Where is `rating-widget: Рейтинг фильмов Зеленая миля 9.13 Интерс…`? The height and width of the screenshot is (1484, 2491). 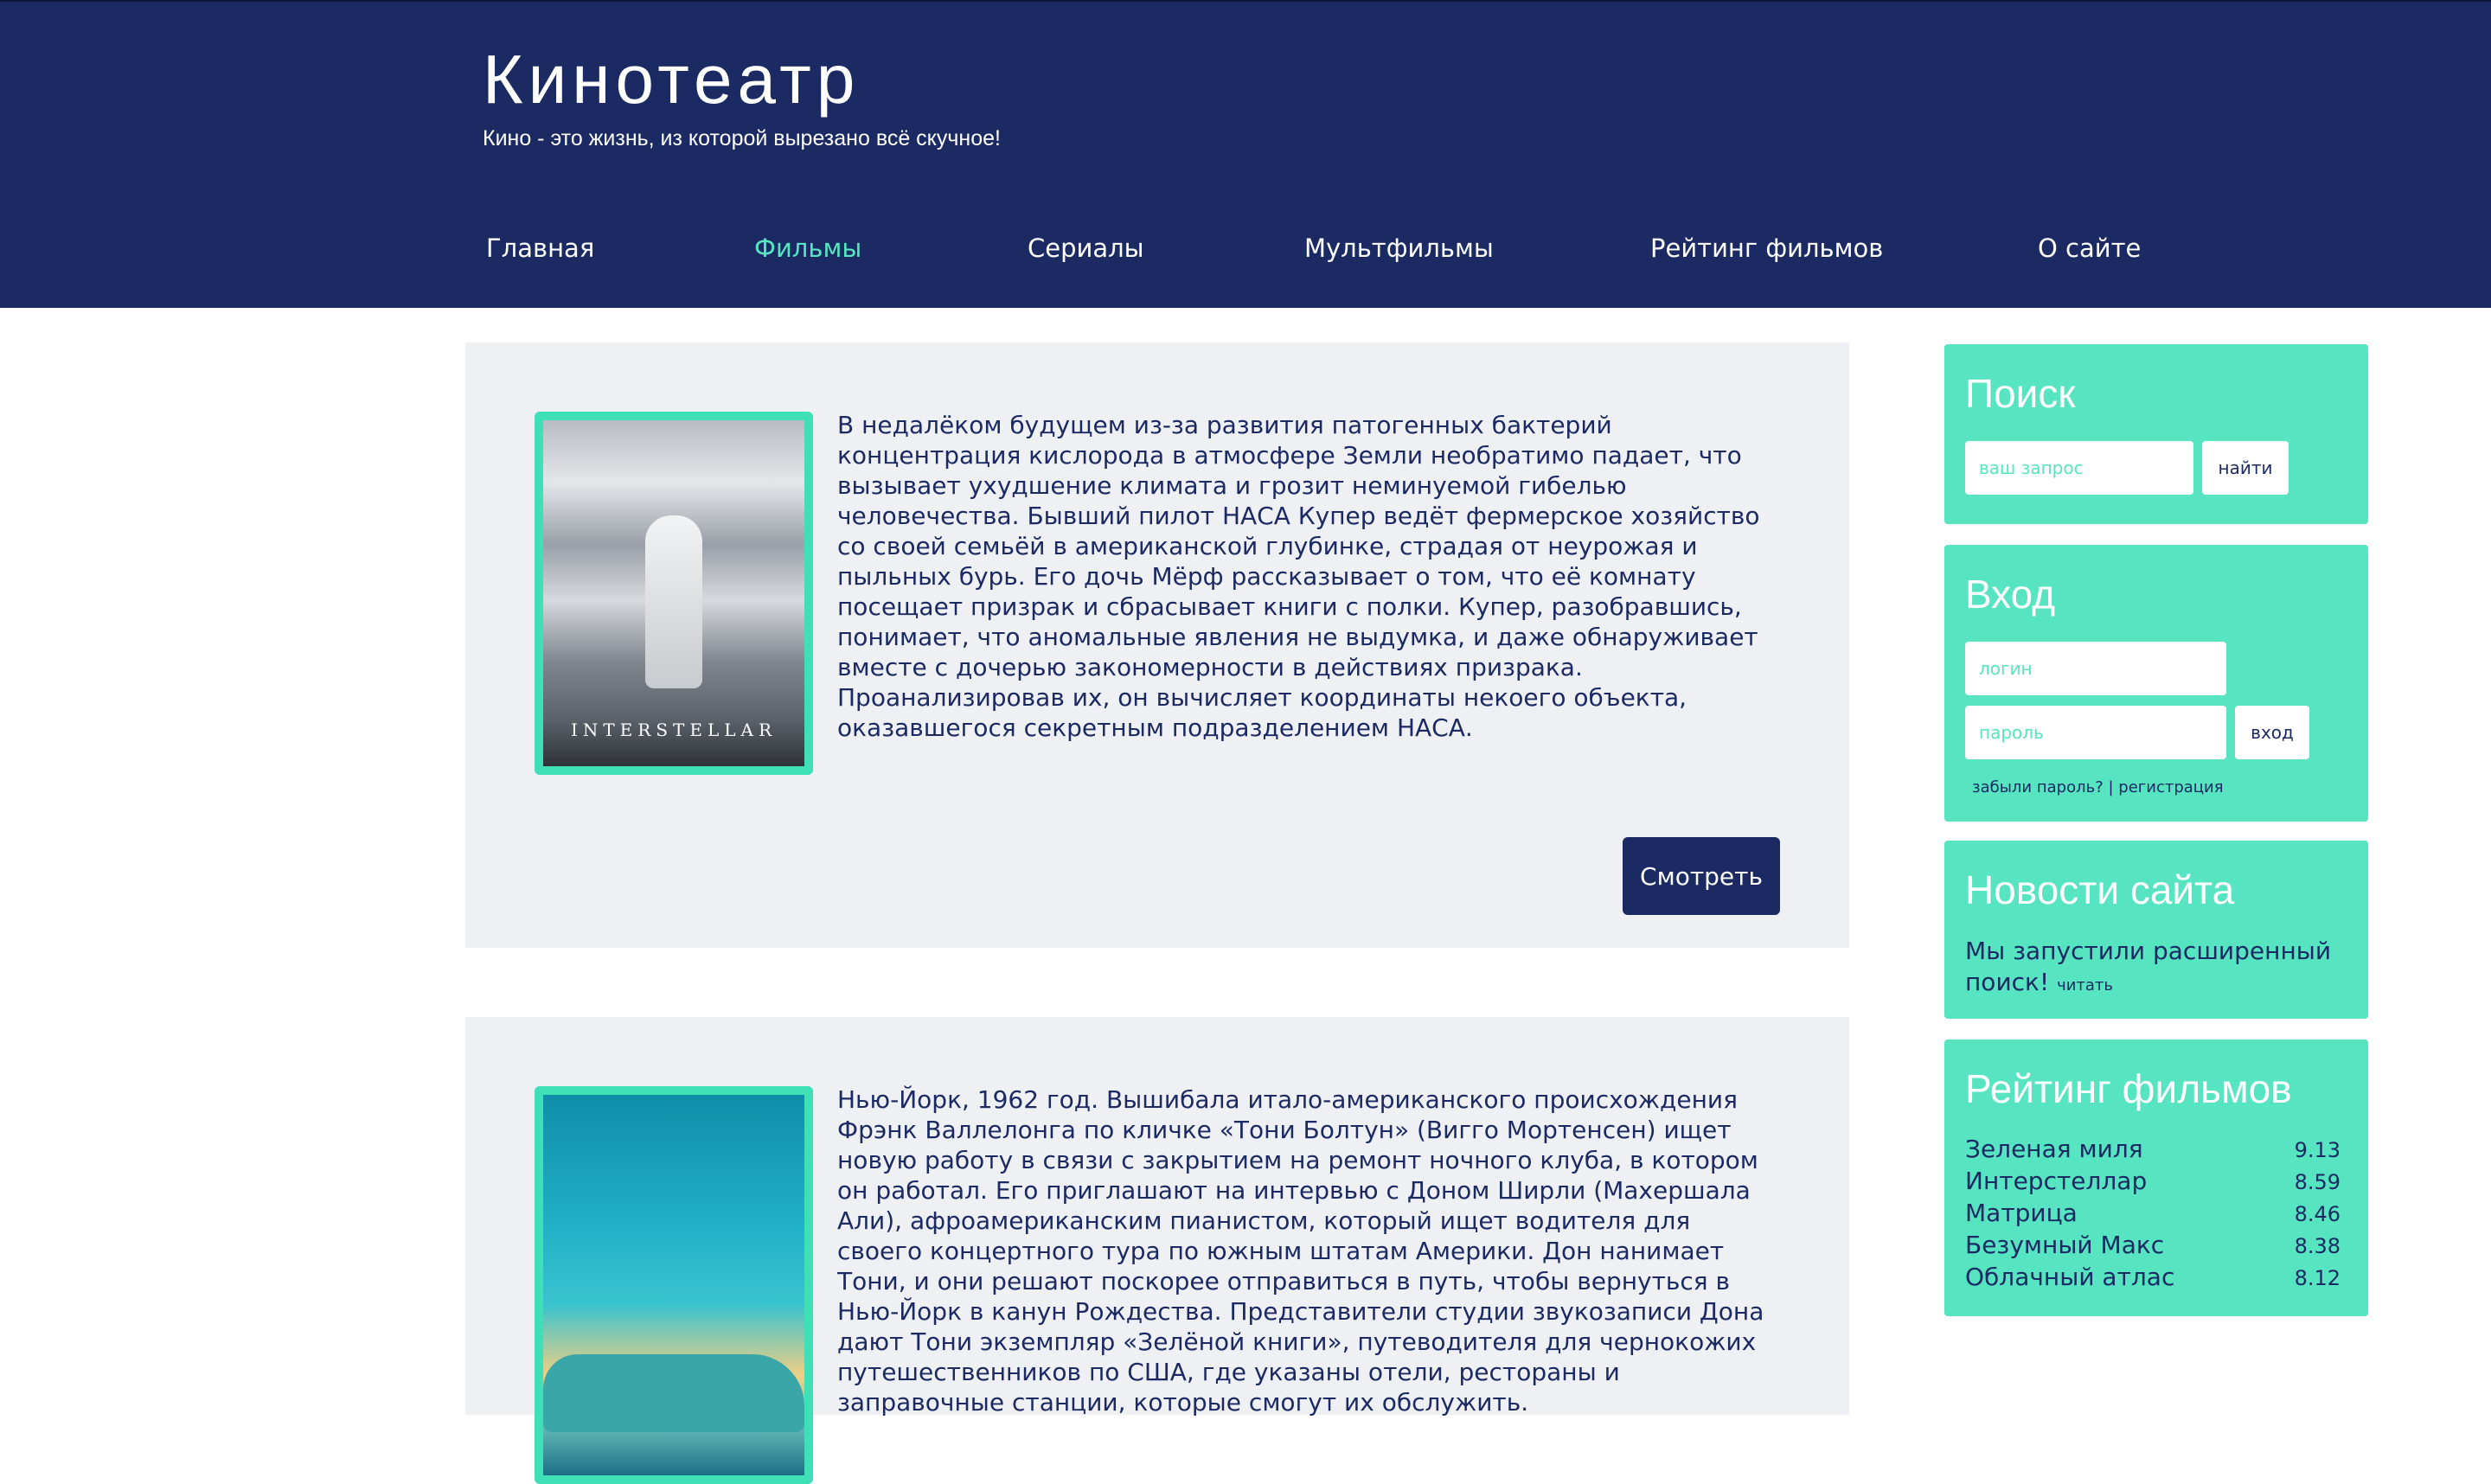
rating-widget: Рейтинг фильмов Зеленая миля 9.13 Интерс… is located at coordinates (2156, 1178).